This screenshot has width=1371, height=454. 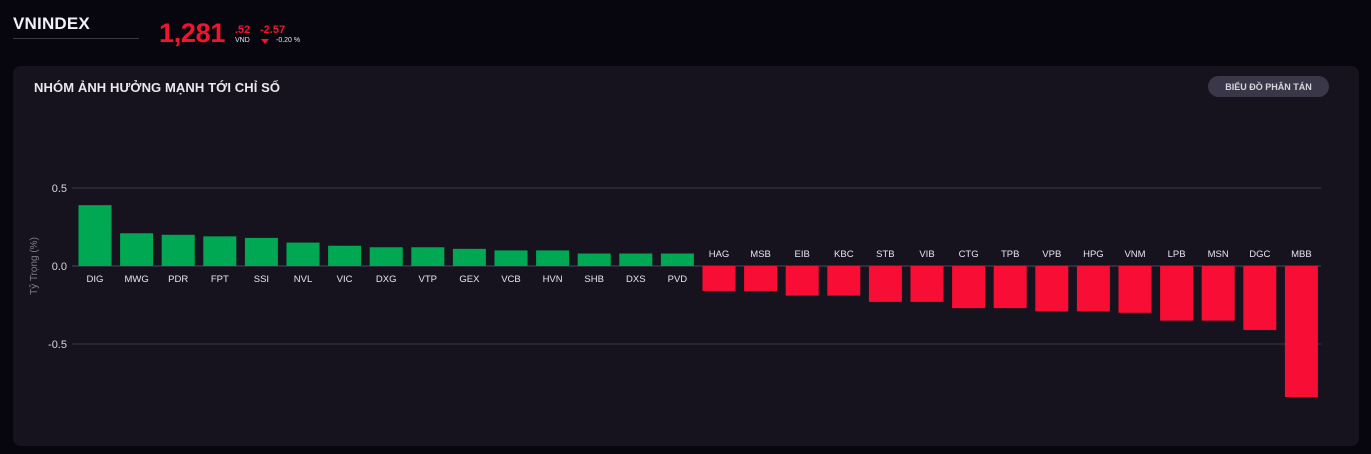 What do you see at coordinates (469, 279) in the screenshot?
I see `x-tick-label: GEX` at bounding box center [469, 279].